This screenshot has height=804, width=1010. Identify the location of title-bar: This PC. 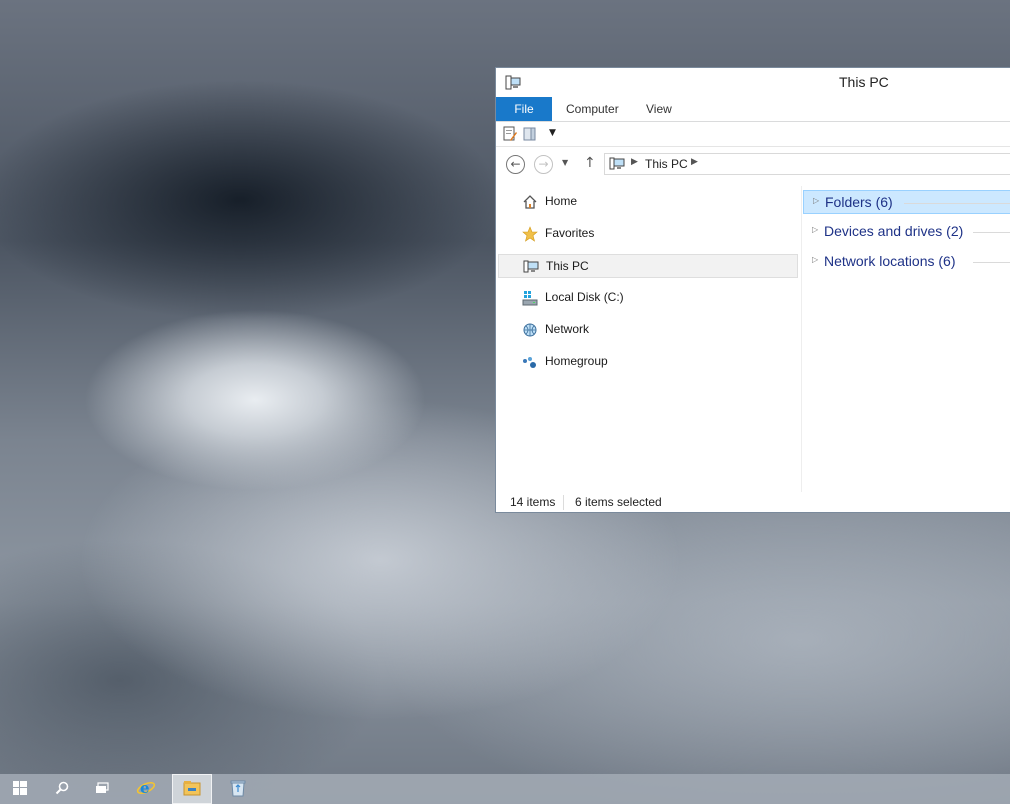
(753, 82).